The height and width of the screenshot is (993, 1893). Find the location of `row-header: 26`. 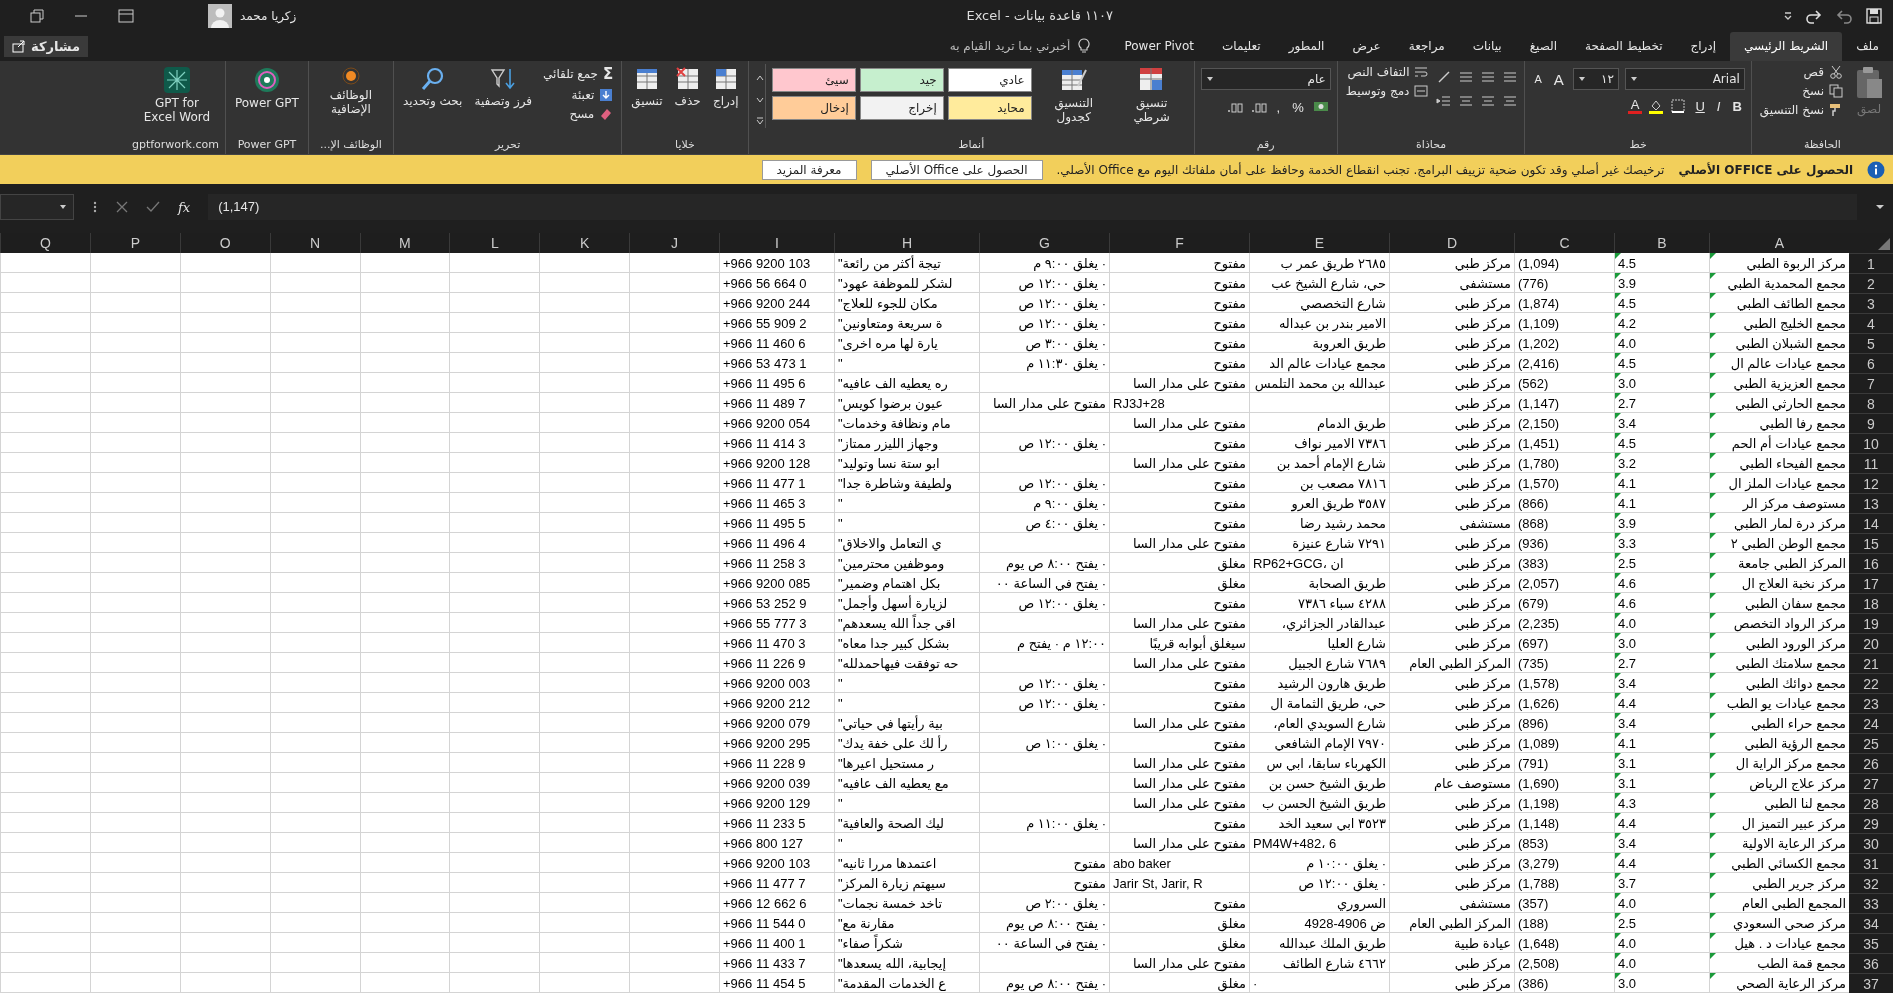

row-header: 26 is located at coordinates (1871, 763).